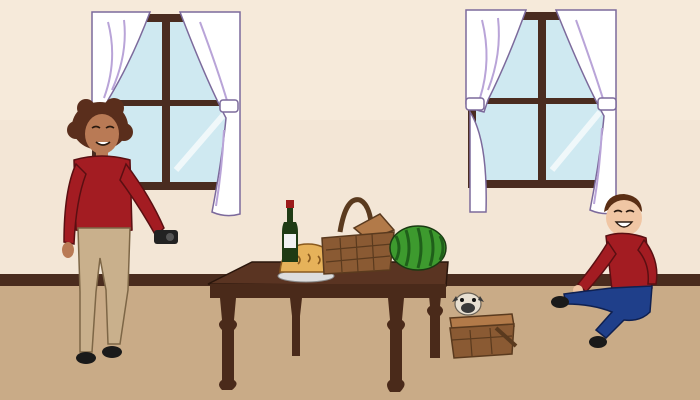 The width and height of the screenshot is (700, 400). Describe the element at coordinates (290, 204) in the screenshot. I see `wine-cap` at that location.